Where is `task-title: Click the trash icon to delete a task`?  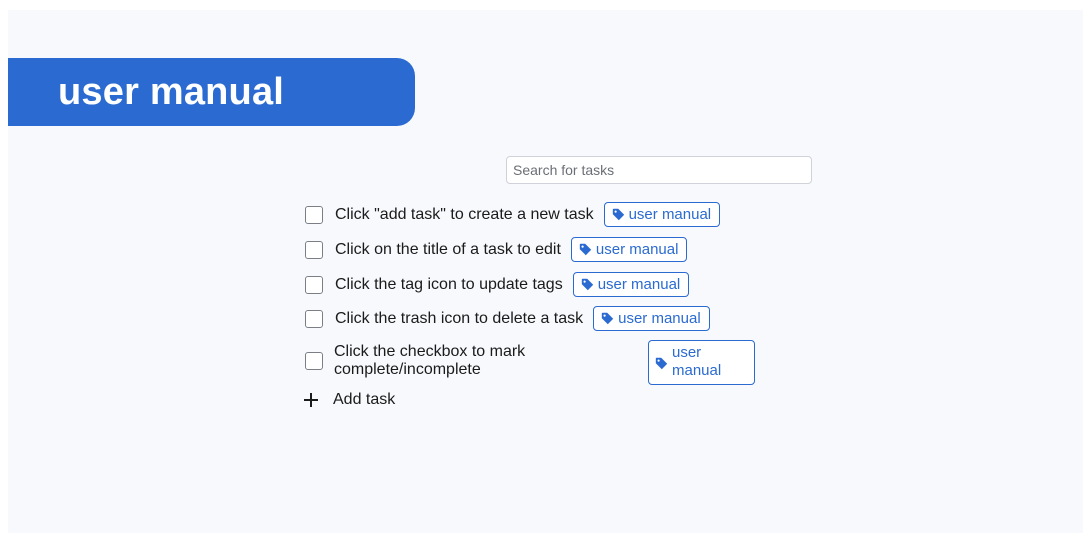 task-title: Click the trash icon to delete a task is located at coordinates (459, 319).